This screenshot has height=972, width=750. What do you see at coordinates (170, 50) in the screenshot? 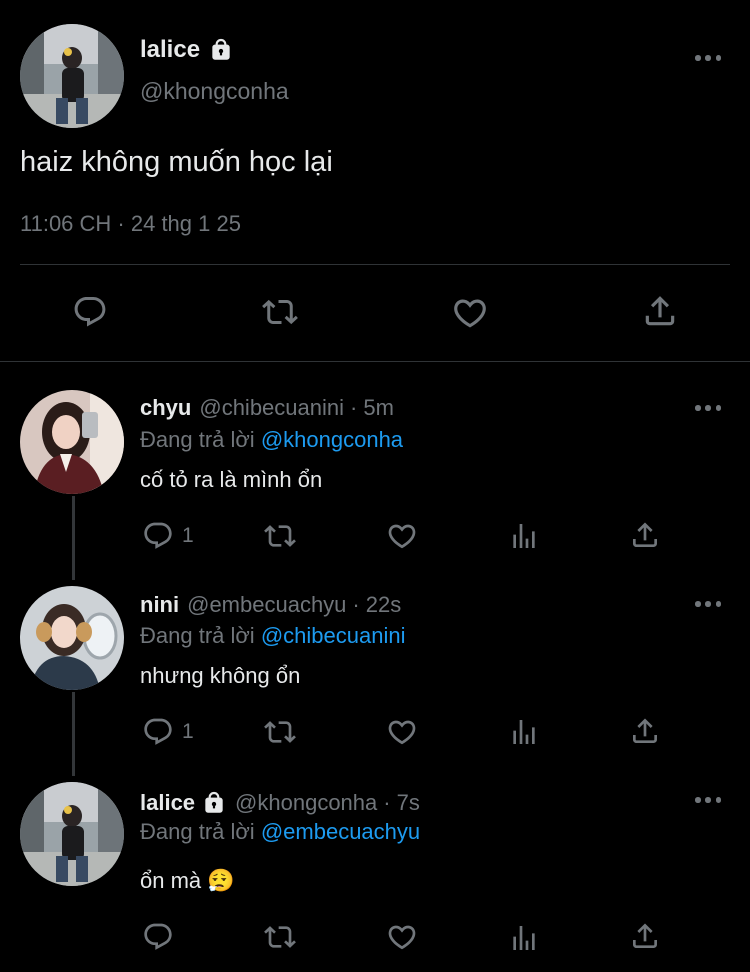
I see `author-name-text: lalice` at bounding box center [170, 50].